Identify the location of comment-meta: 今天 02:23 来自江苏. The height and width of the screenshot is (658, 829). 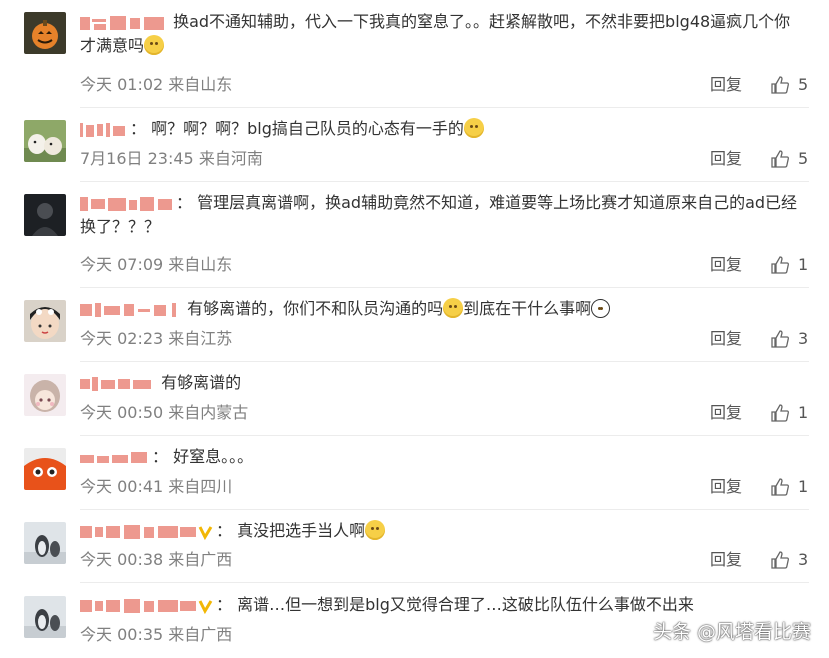
(156, 338).